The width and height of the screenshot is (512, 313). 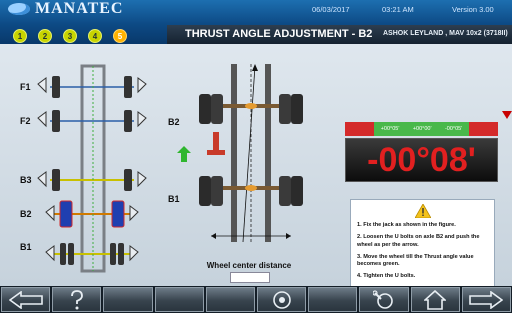 I want to click on wheel-wrench-button, so click(x=384, y=299).